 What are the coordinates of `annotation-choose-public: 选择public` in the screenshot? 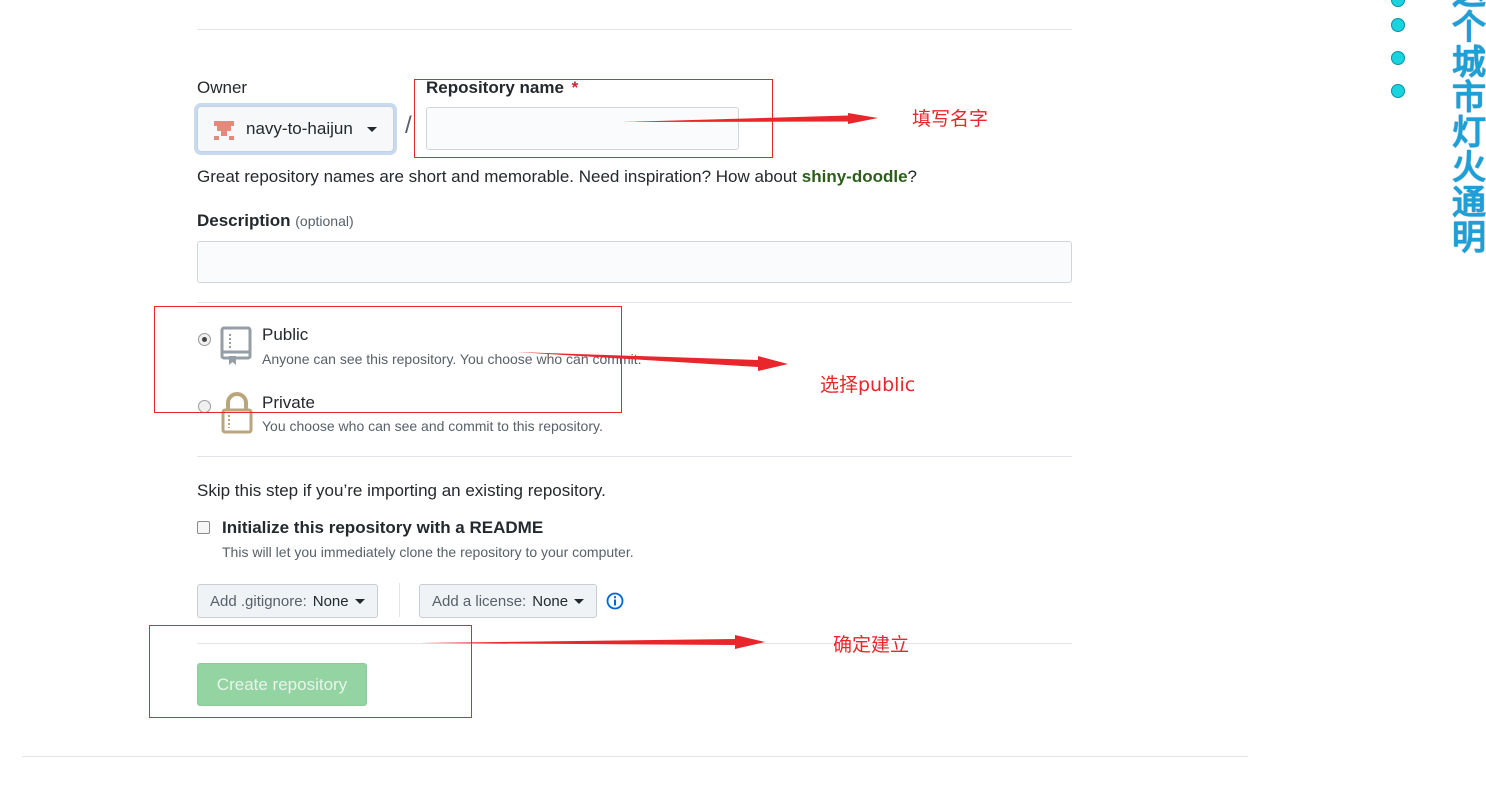 It's located at (868, 385).